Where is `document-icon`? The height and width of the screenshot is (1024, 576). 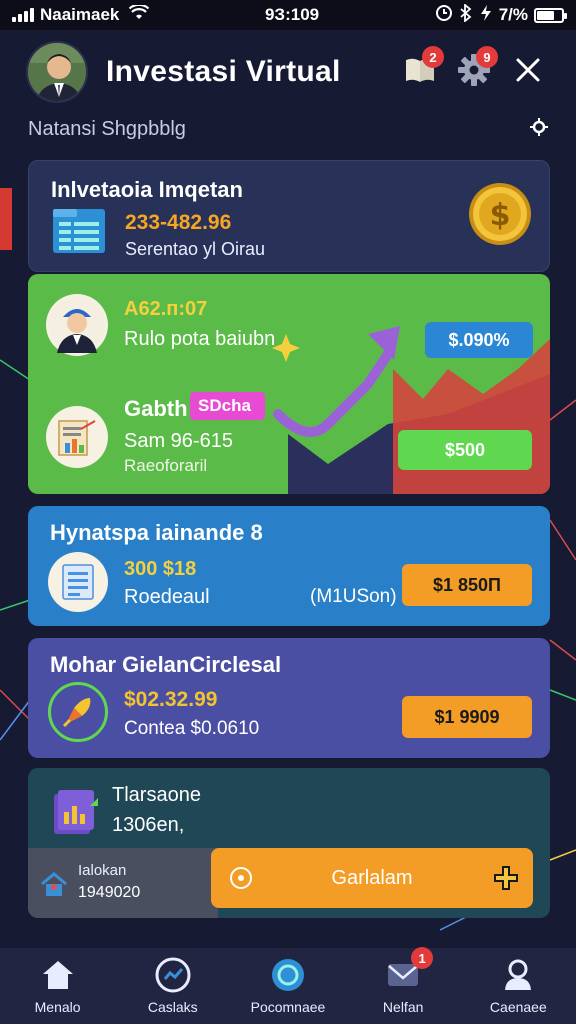 document-icon is located at coordinates (78, 582).